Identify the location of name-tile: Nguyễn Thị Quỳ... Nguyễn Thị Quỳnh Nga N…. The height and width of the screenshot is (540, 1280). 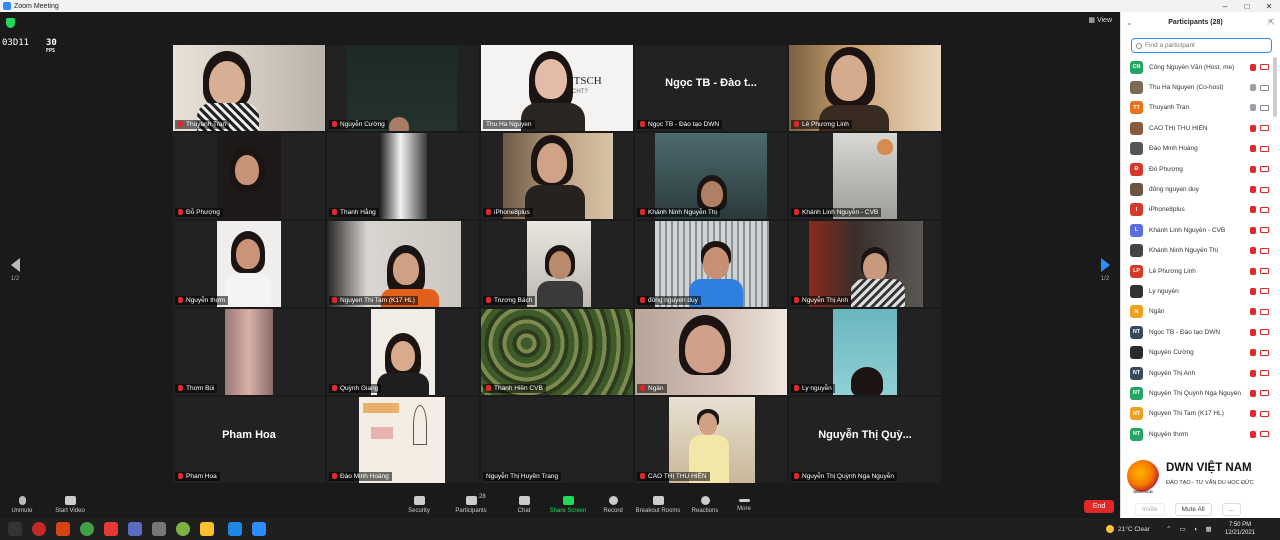
(865, 440).